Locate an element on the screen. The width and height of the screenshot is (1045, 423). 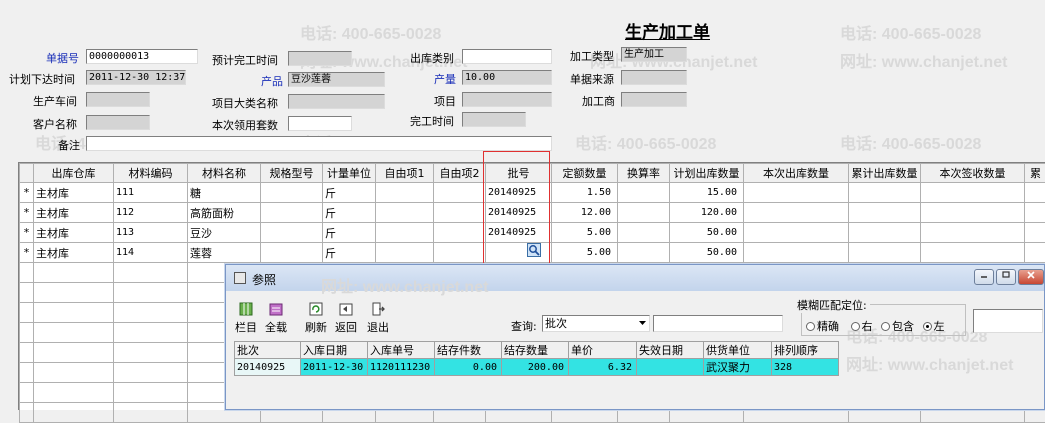
quantity-field: 10.00 is located at coordinates (507, 77).